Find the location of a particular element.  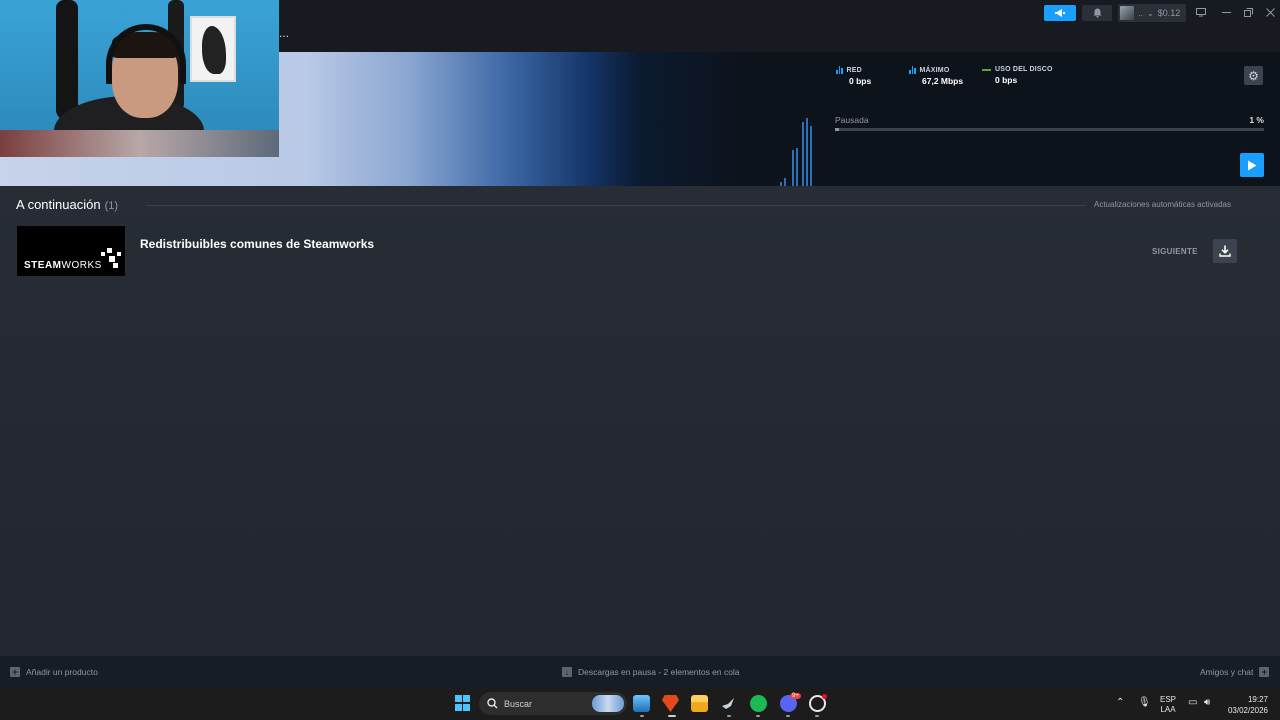

settings-button: ⚙ is located at coordinates (1253, 75).